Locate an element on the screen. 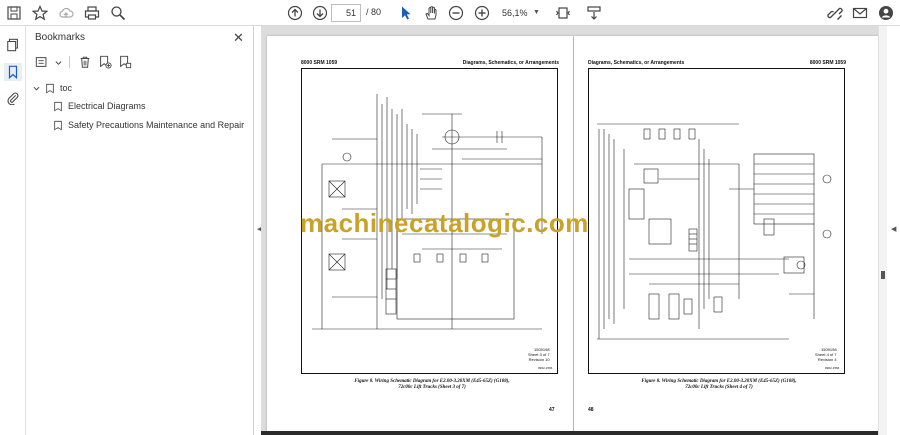 The height and width of the screenshot is (435, 900). page-fit-icon is located at coordinates (563, 13).